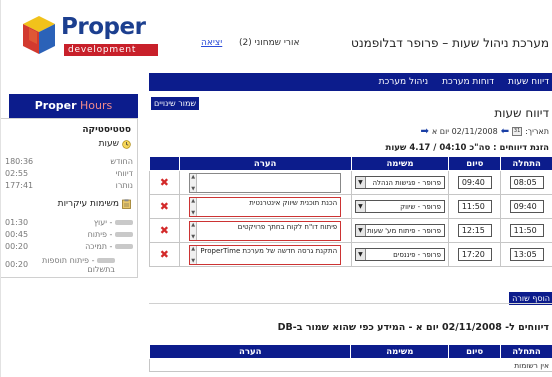 Image resolution: width=552 pixels, height=377 pixels. What do you see at coordinates (424, 131) in the screenshot?
I see `prev-day-arrow-icon: ➡` at bounding box center [424, 131].